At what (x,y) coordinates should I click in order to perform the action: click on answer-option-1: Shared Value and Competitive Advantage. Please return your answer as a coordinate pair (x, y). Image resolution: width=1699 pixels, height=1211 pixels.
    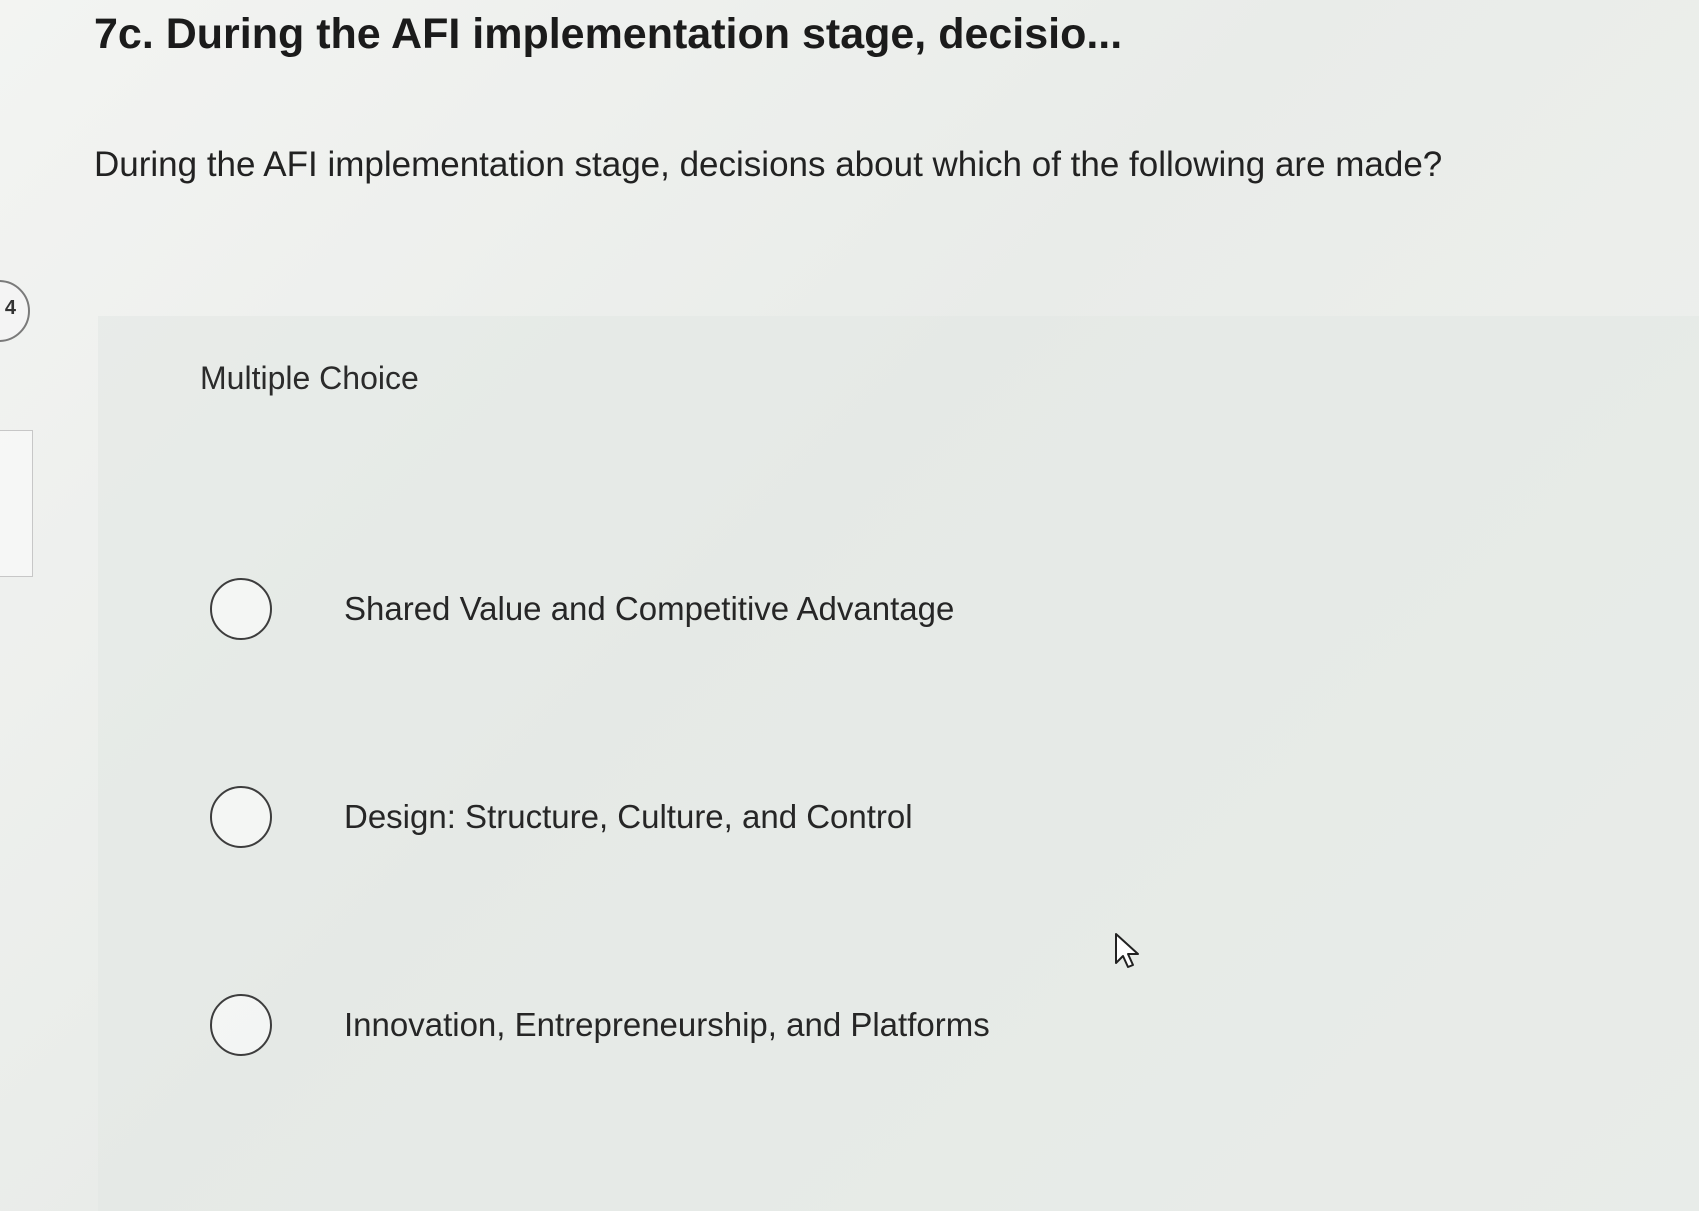
    Looking at the image, I should click on (710, 609).